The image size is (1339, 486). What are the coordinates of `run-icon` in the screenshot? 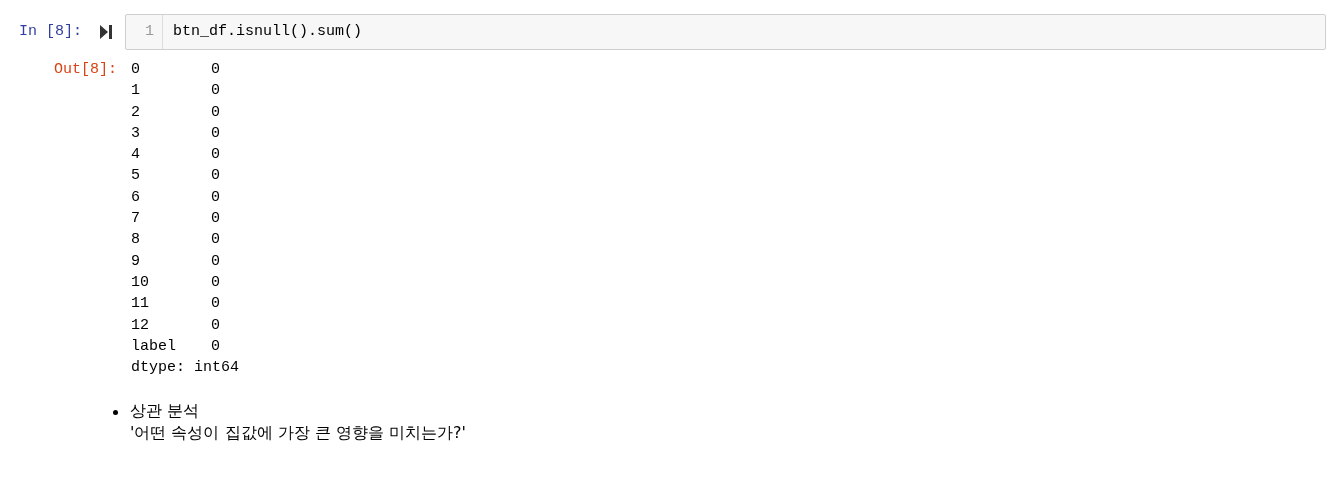 It's located at (106, 32).